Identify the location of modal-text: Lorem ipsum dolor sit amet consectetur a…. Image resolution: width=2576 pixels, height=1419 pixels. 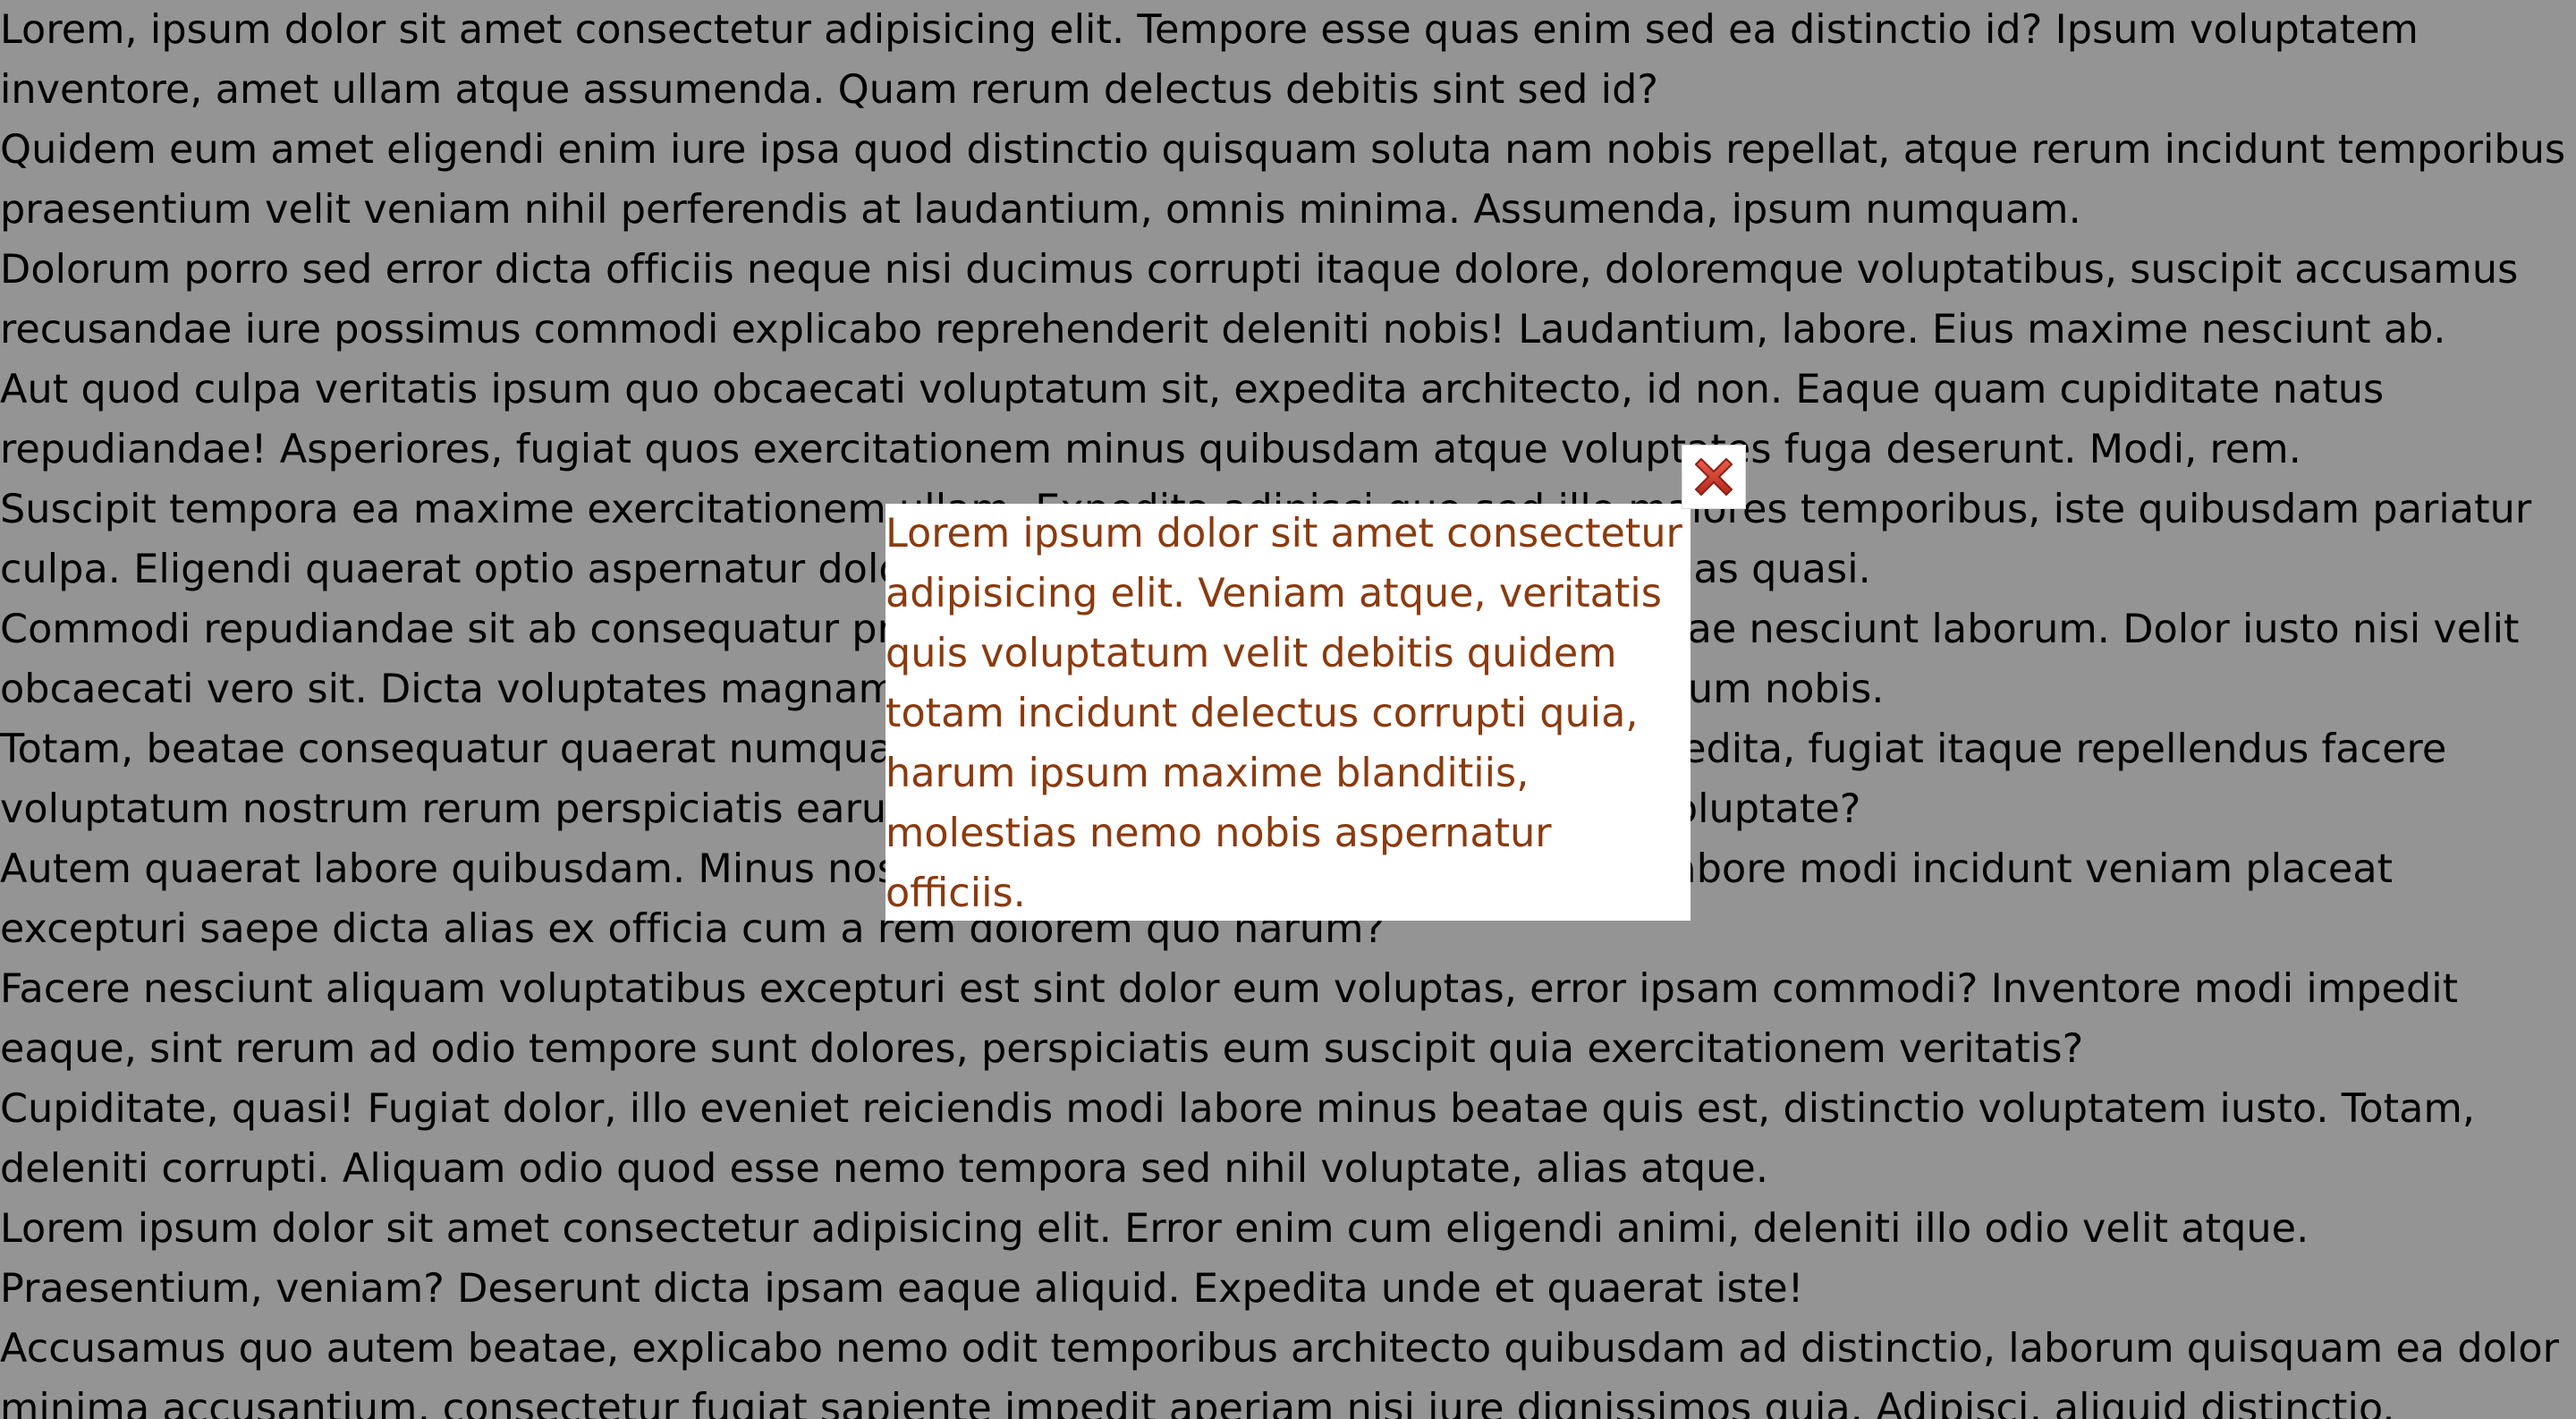
(1284, 713).